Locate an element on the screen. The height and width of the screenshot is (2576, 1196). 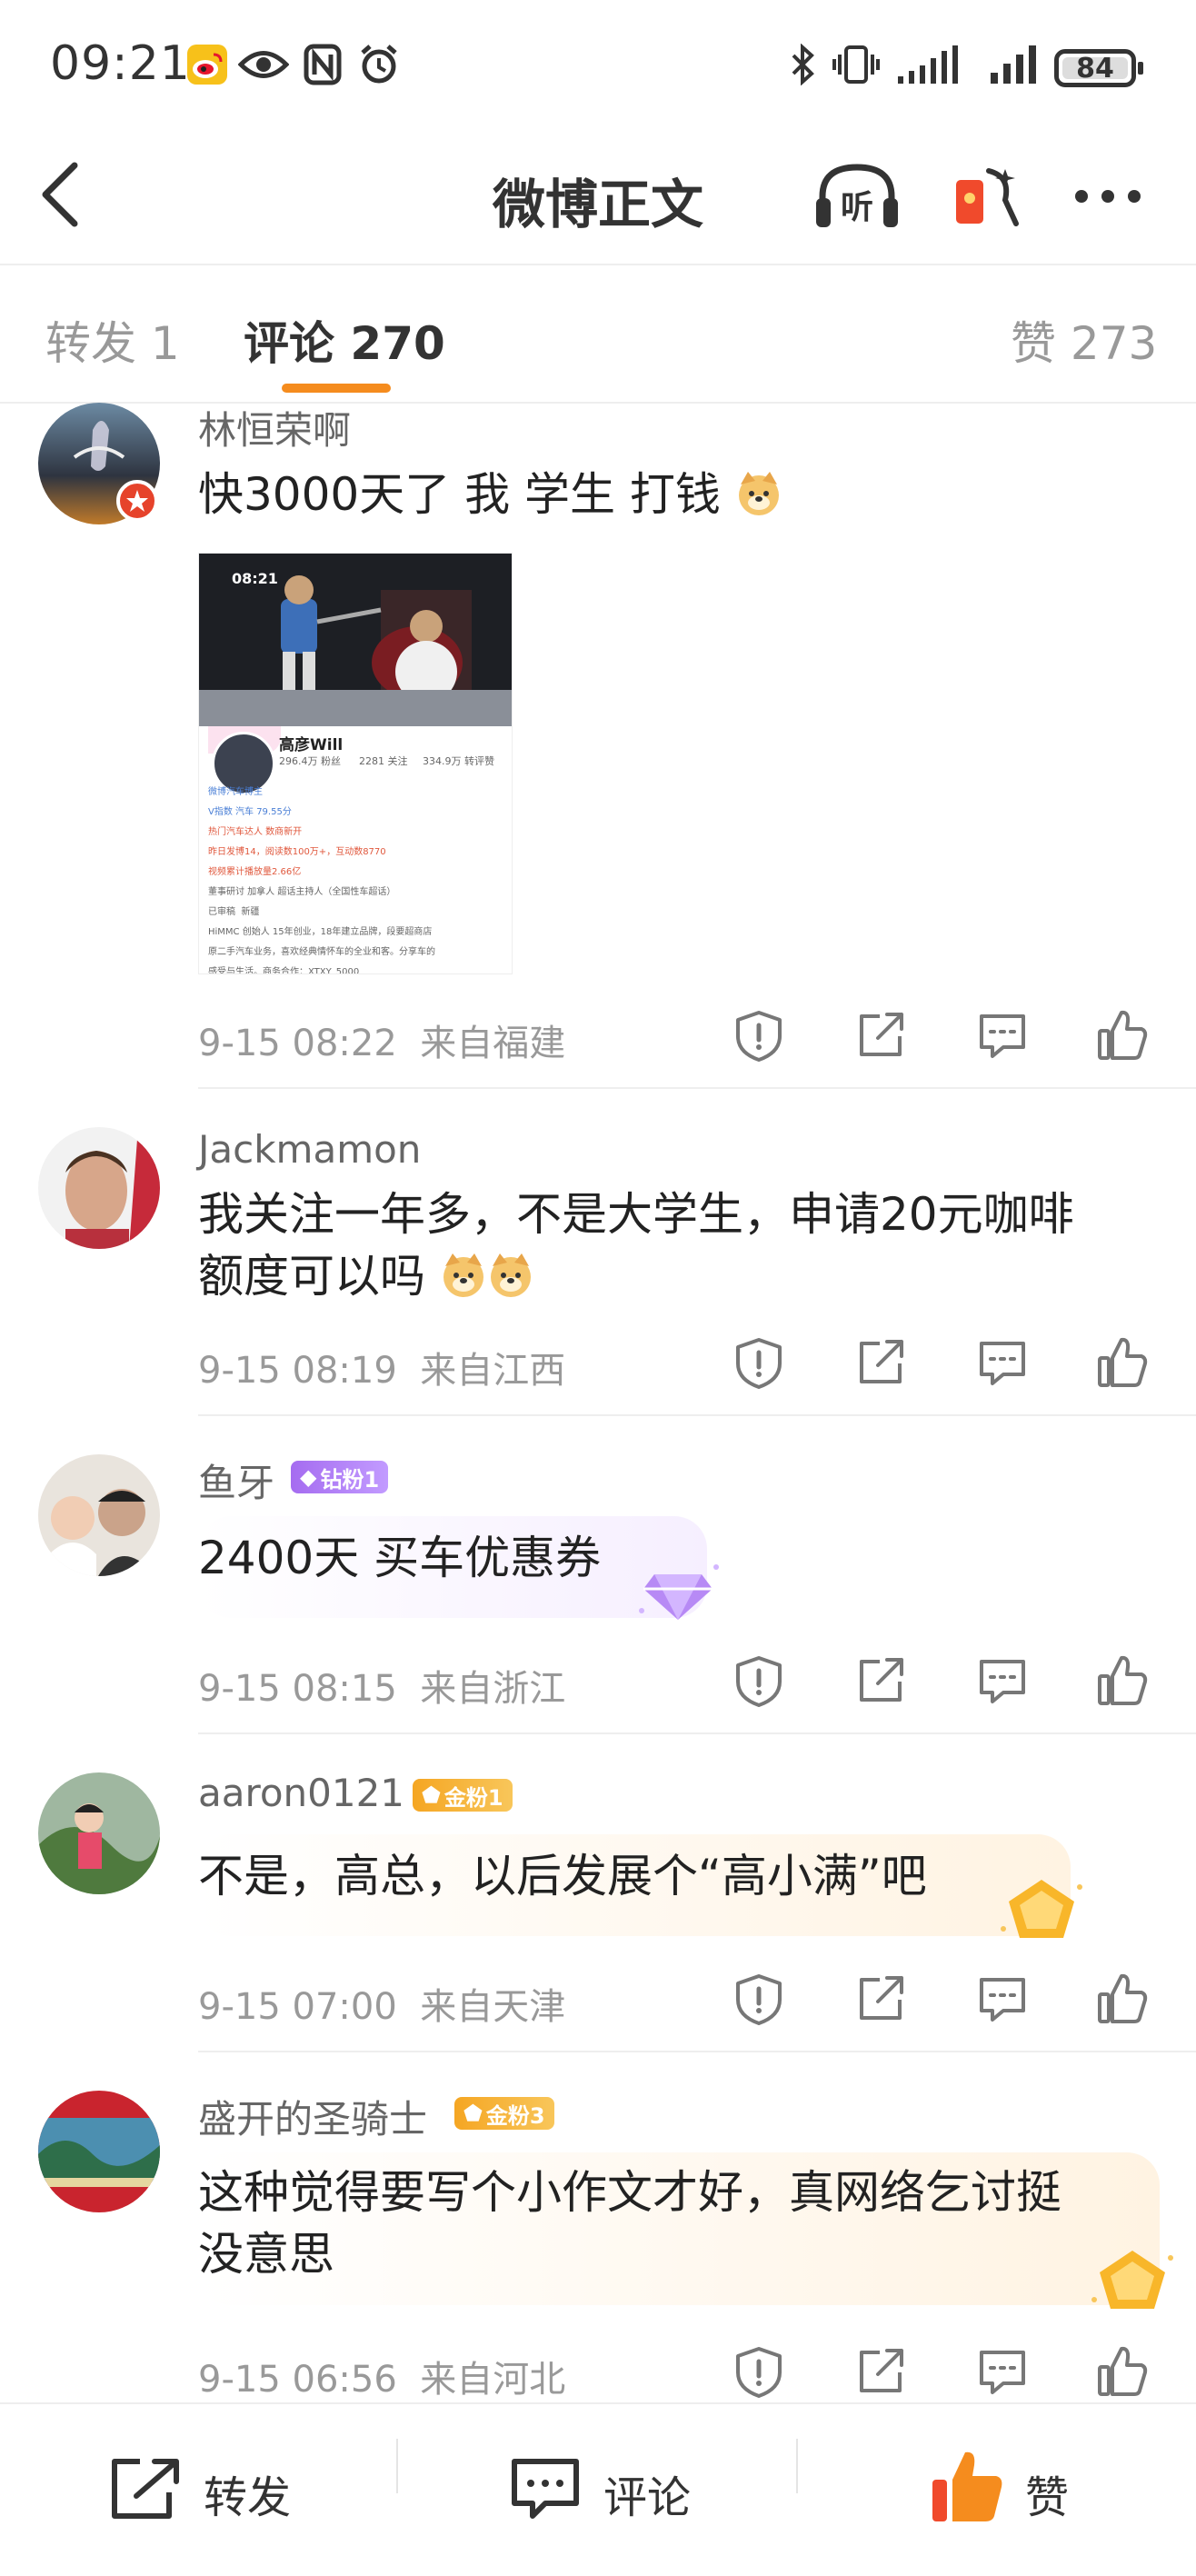
image-followers: 296.4万 粉丝 is located at coordinates (310, 761).